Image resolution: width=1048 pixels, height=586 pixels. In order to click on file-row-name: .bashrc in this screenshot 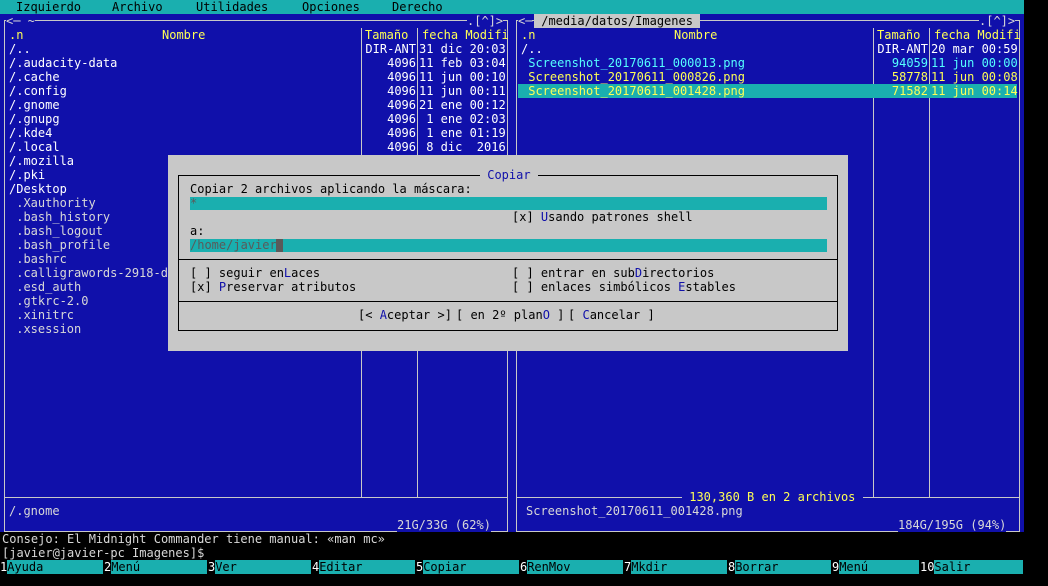, I will do `click(38, 259)`.